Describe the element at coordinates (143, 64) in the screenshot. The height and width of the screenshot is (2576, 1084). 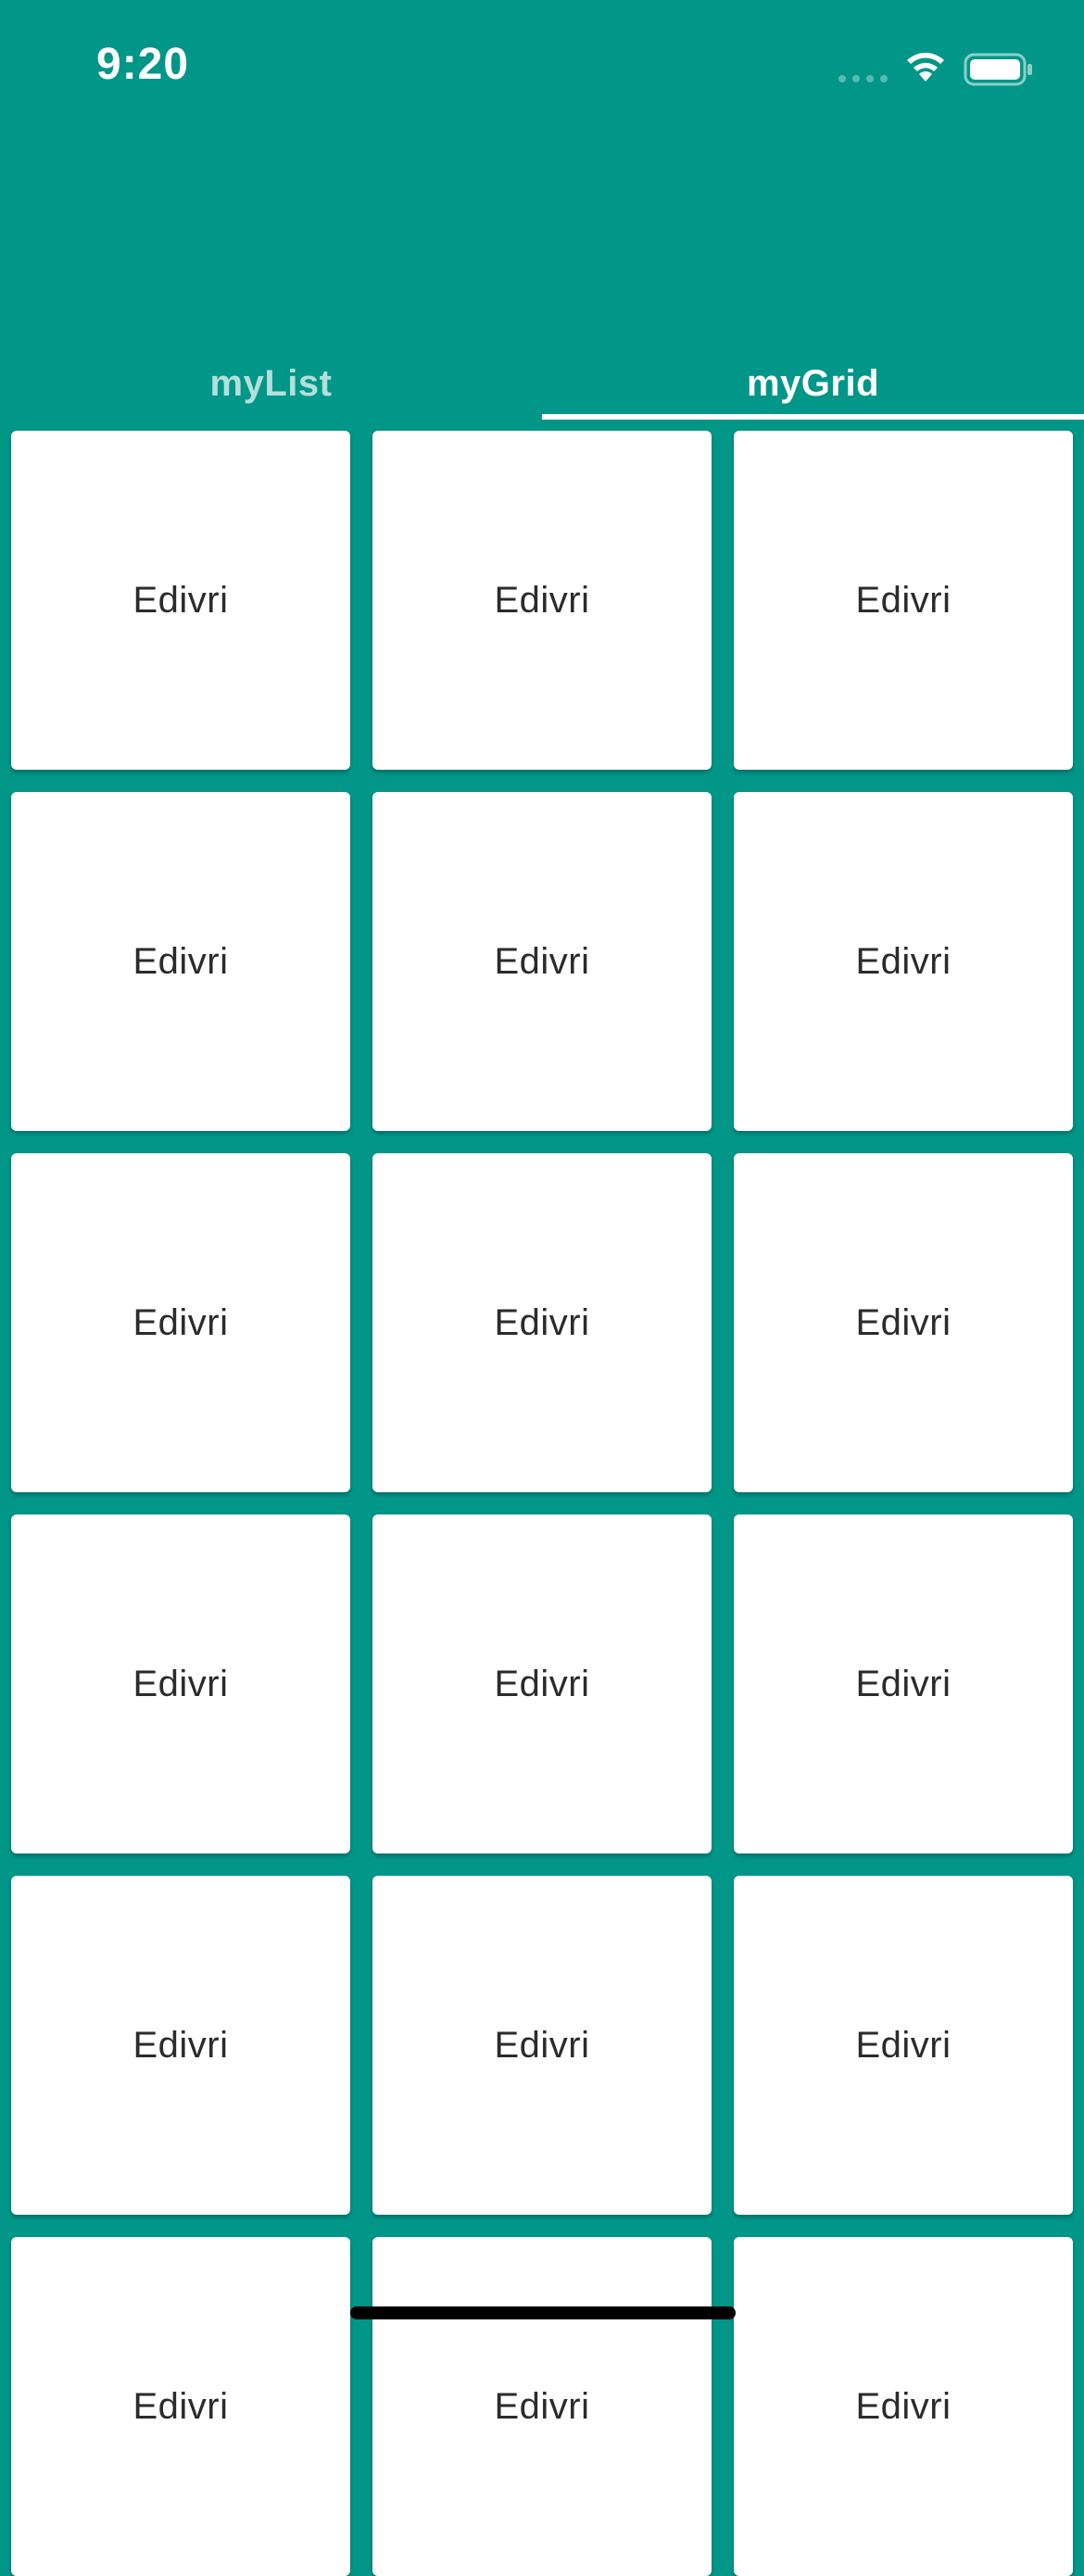
I see `status-time: 9:20` at that location.